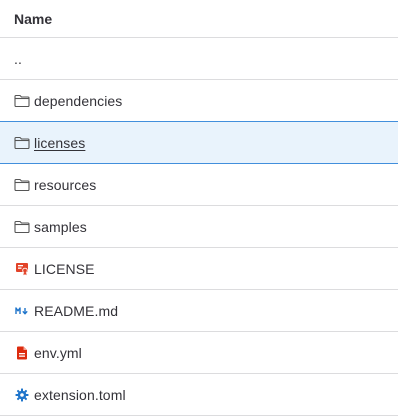 The width and height of the screenshot is (398, 416). Describe the element at coordinates (65, 185) in the screenshot. I see `list-item-label: resources` at that location.